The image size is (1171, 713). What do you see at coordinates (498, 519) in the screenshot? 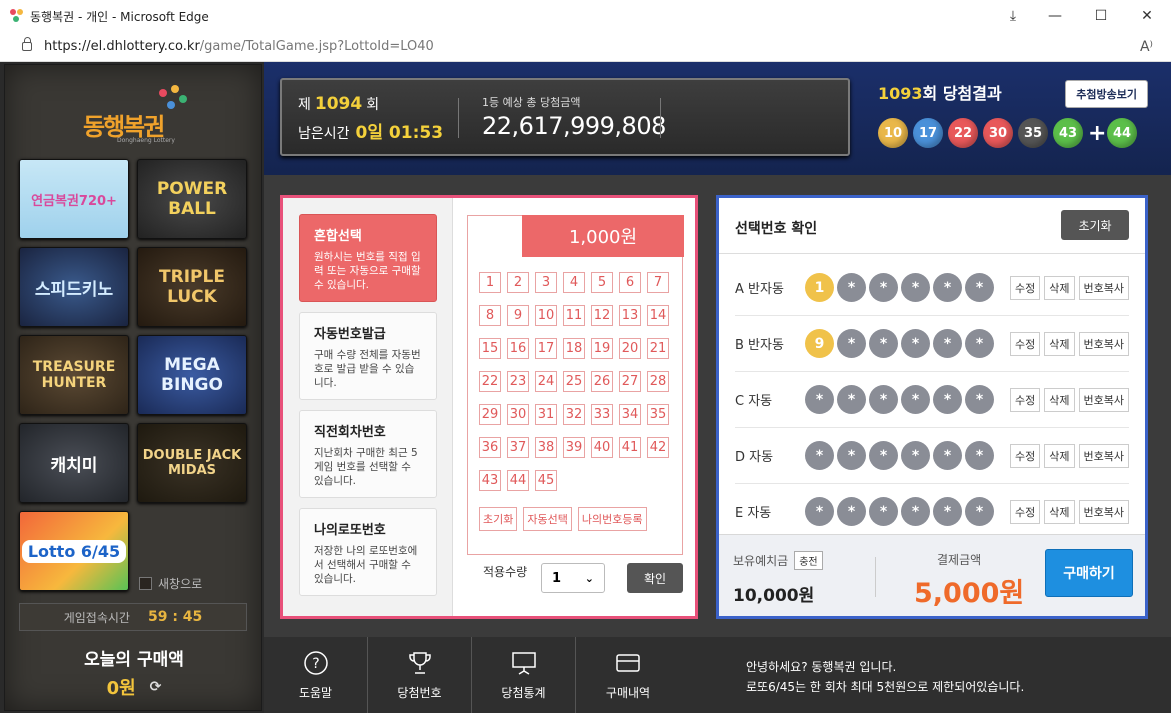
I see `grid-reset-button: 초기화` at bounding box center [498, 519].